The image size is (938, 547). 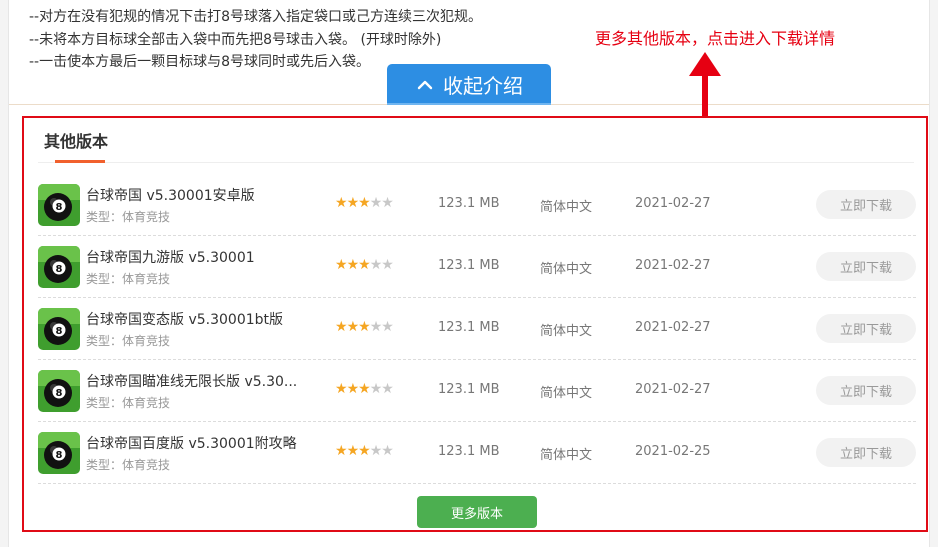 What do you see at coordinates (170, 195) in the screenshot?
I see `version-name: 台球帝国 v5.30001安卓版` at bounding box center [170, 195].